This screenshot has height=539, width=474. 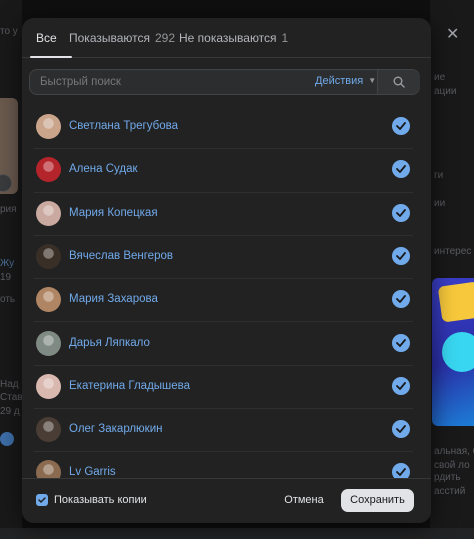 What do you see at coordinates (450, 491) in the screenshot?
I see `background-text: асстий` at bounding box center [450, 491].